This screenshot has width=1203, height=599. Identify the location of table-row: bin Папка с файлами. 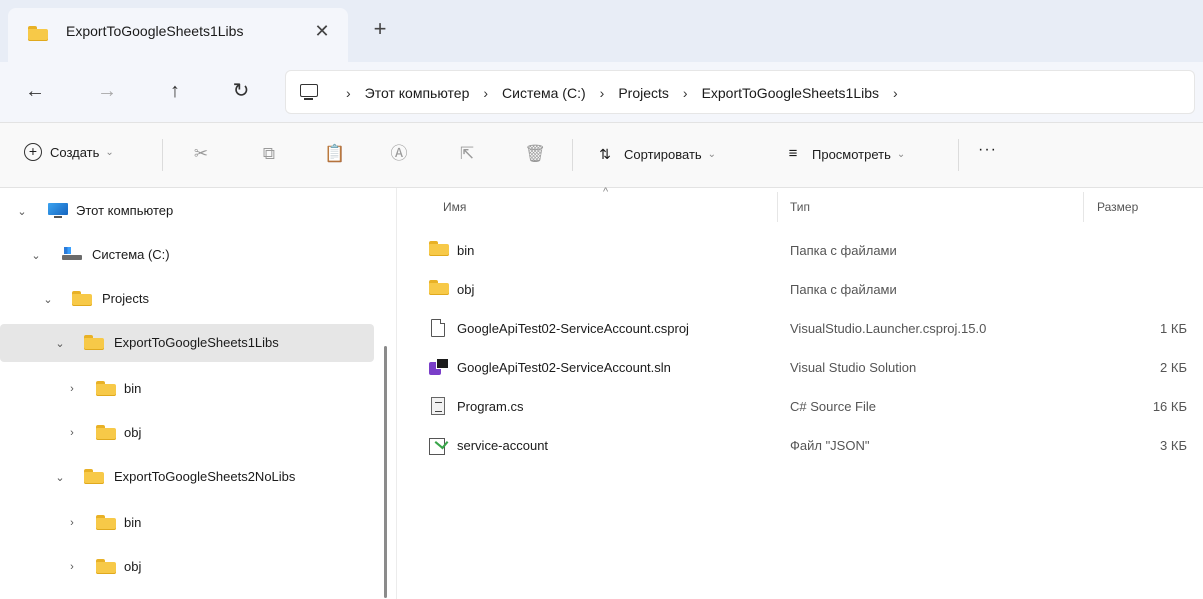
(800, 251).